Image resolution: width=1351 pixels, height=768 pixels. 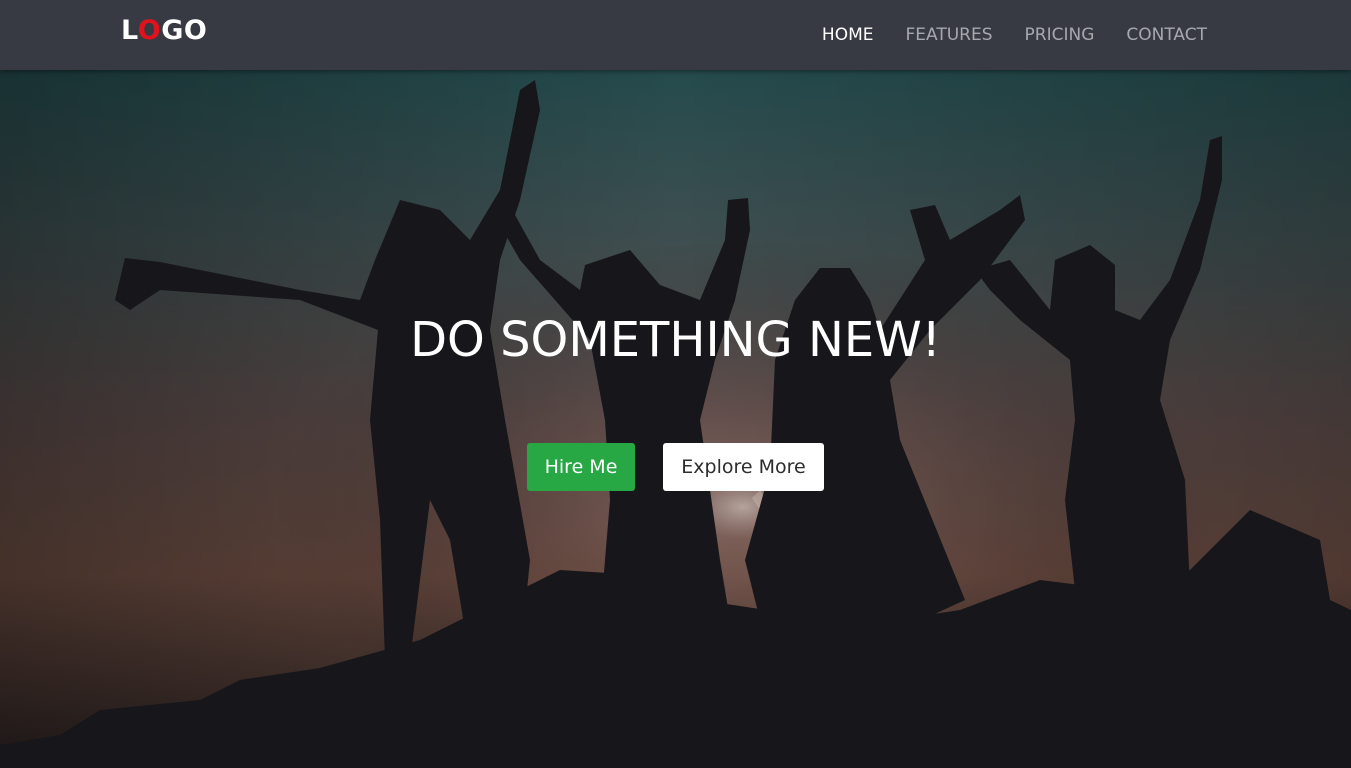 What do you see at coordinates (1014, 35) in the screenshot?
I see `main-nav: HOME FEATURES PRICING CONTACT` at bounding box center [1014, 35].